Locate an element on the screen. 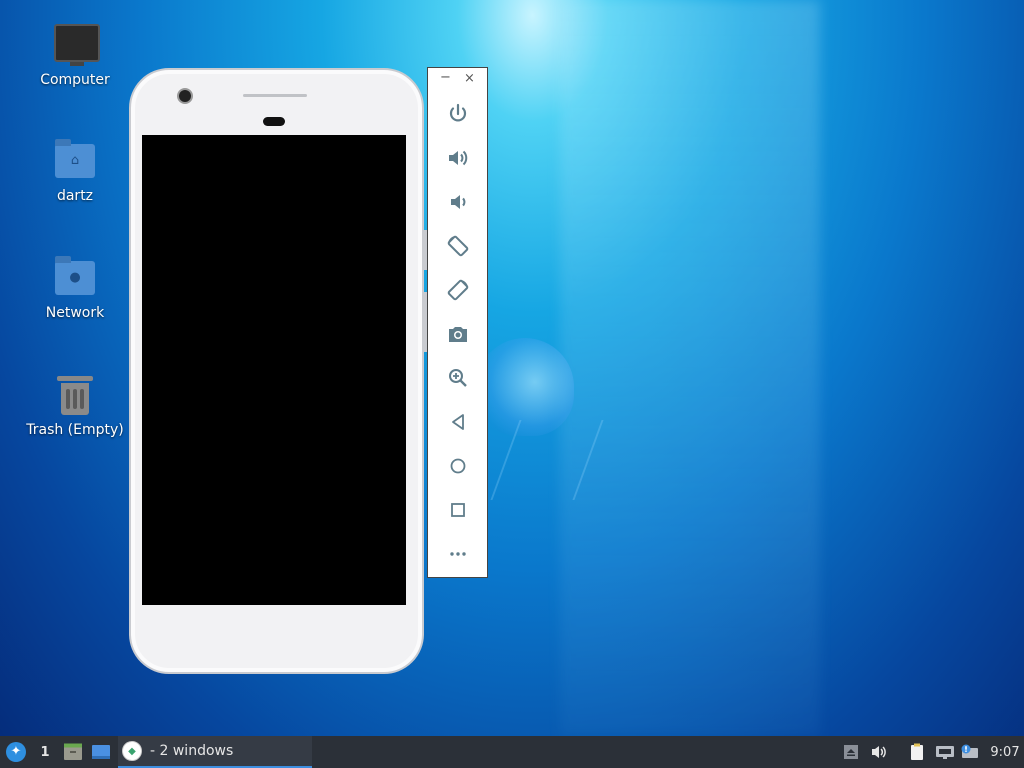  power-icon is located at coordinates (457, 112).